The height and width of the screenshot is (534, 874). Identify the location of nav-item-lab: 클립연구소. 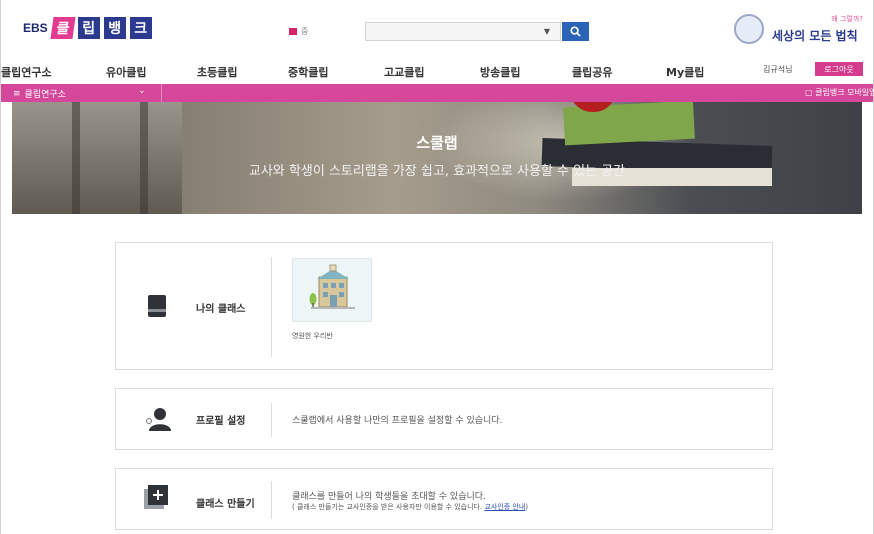
(26, 72).